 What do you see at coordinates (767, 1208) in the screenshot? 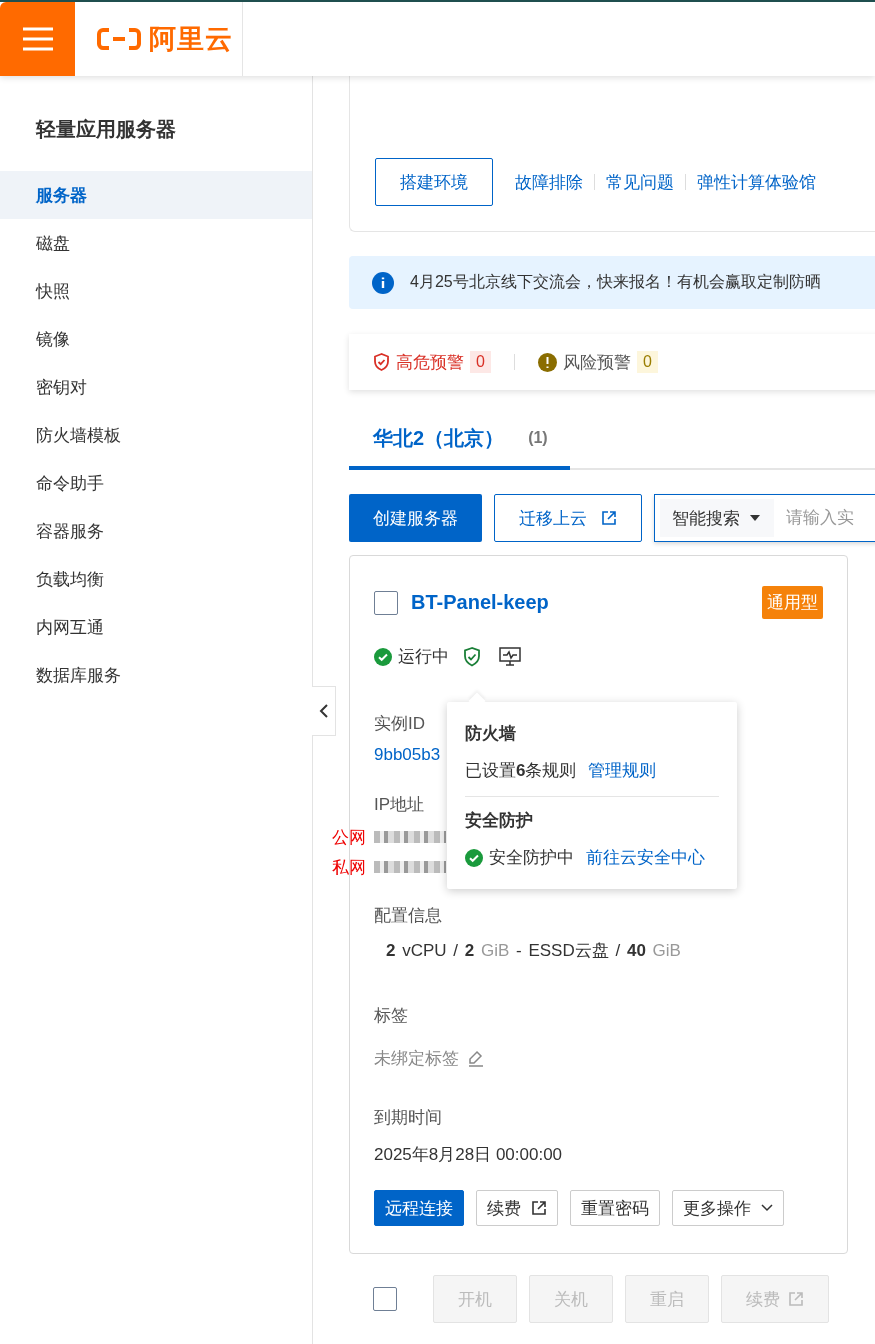
I see `chevron-down-icon` at bounding box center [767, 1208].